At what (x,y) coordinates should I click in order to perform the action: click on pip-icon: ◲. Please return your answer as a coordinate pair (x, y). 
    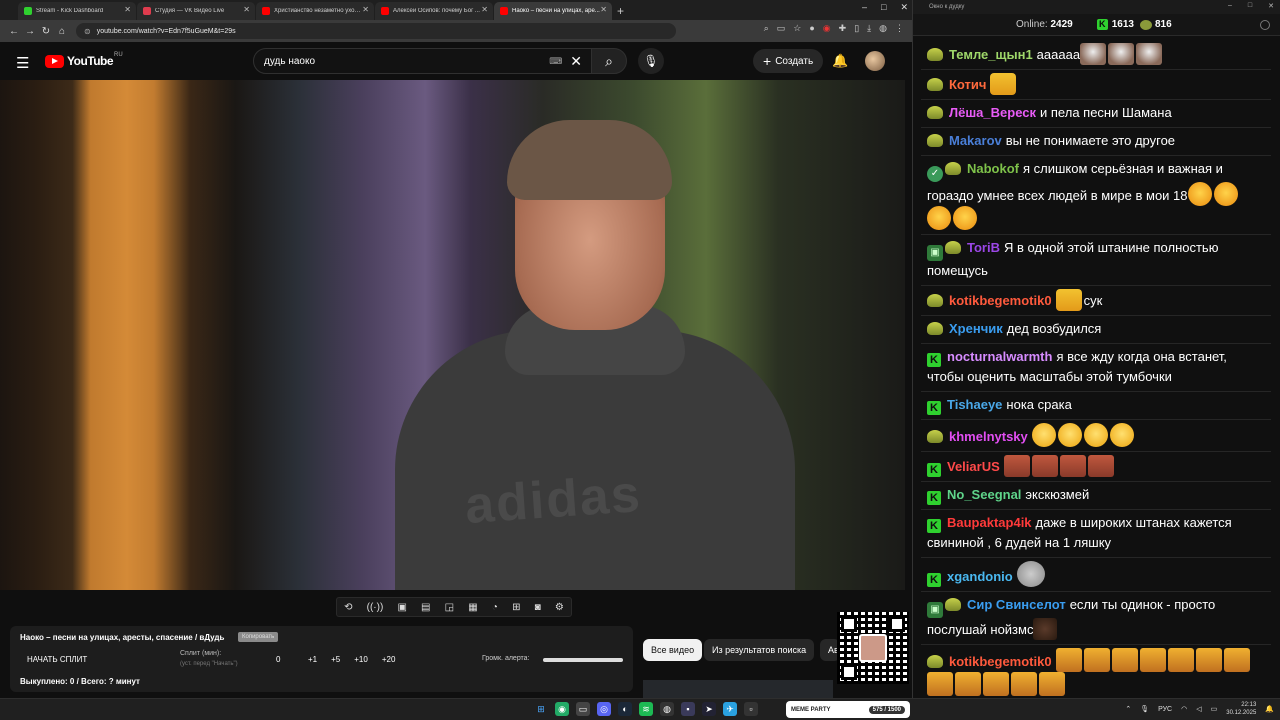
    Looking at the image, I should click on (449, 607).